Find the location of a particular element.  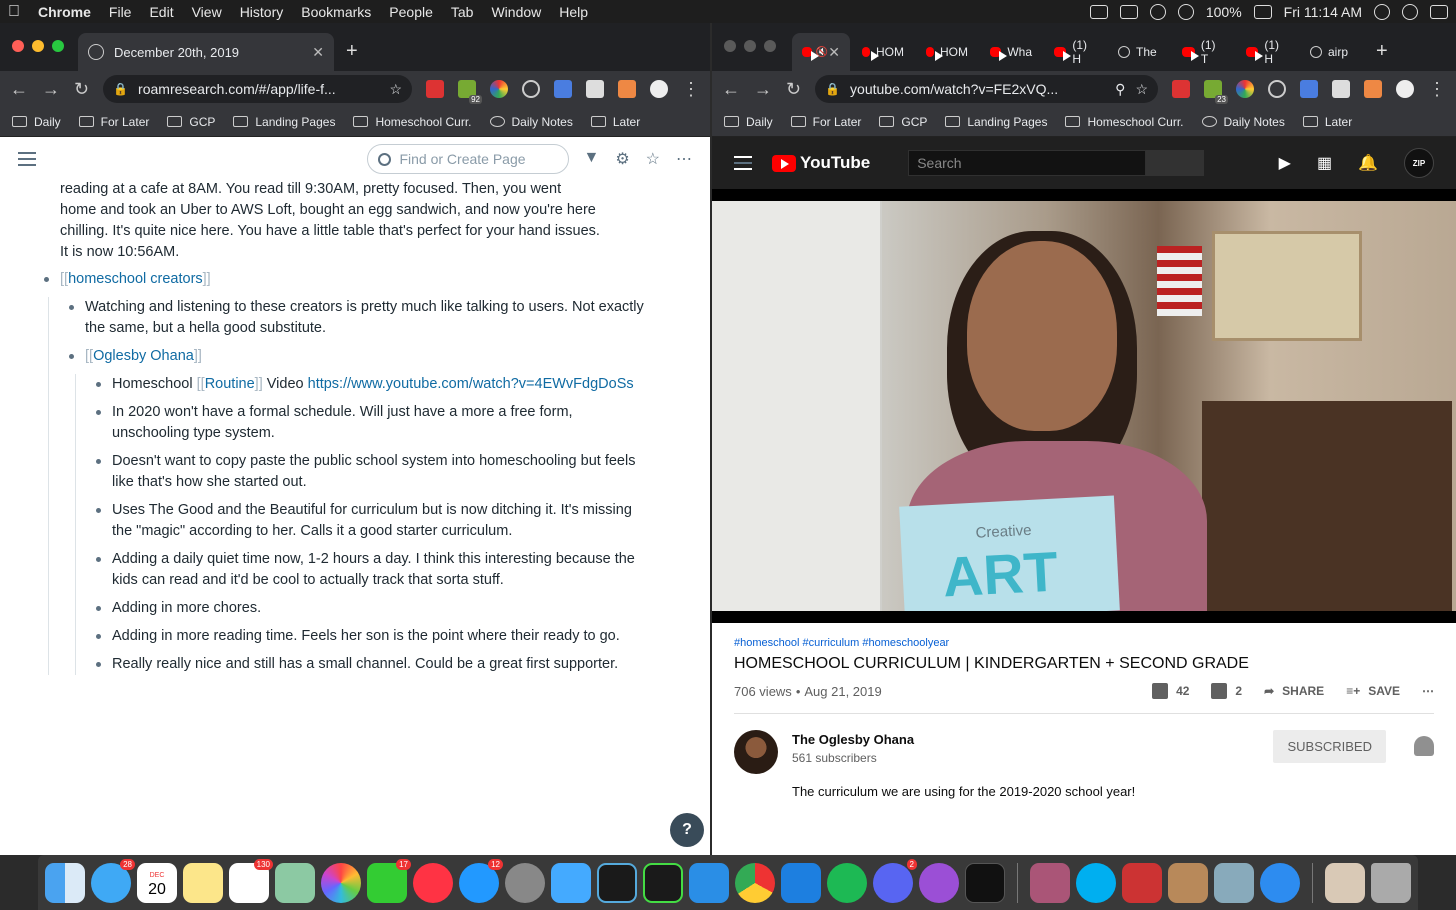

create-video-icon: ▶ is located at coordinates (1285, 163).